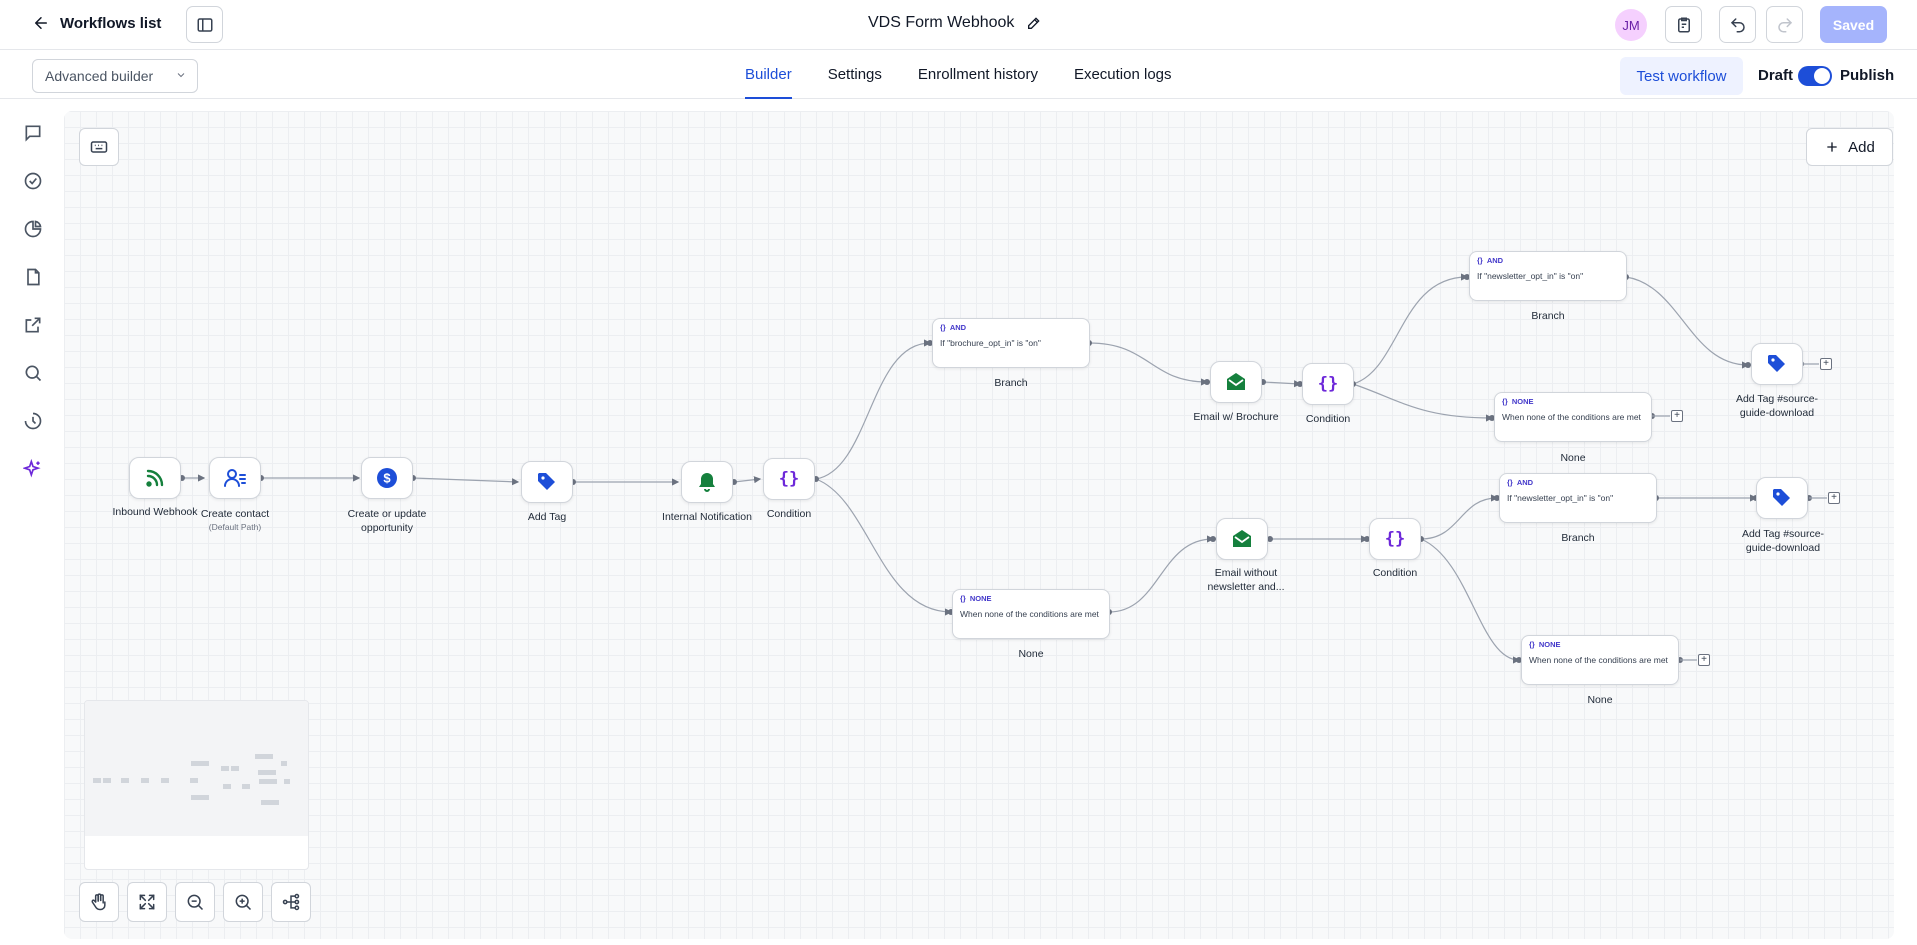 This screenshot has width=1917, height=945. What do you see at coordinates (1530, 276) in the screenshot?
I see `condition-text: If "newsletter_opt_in" is "on"` at bounding box center [1530, 276].